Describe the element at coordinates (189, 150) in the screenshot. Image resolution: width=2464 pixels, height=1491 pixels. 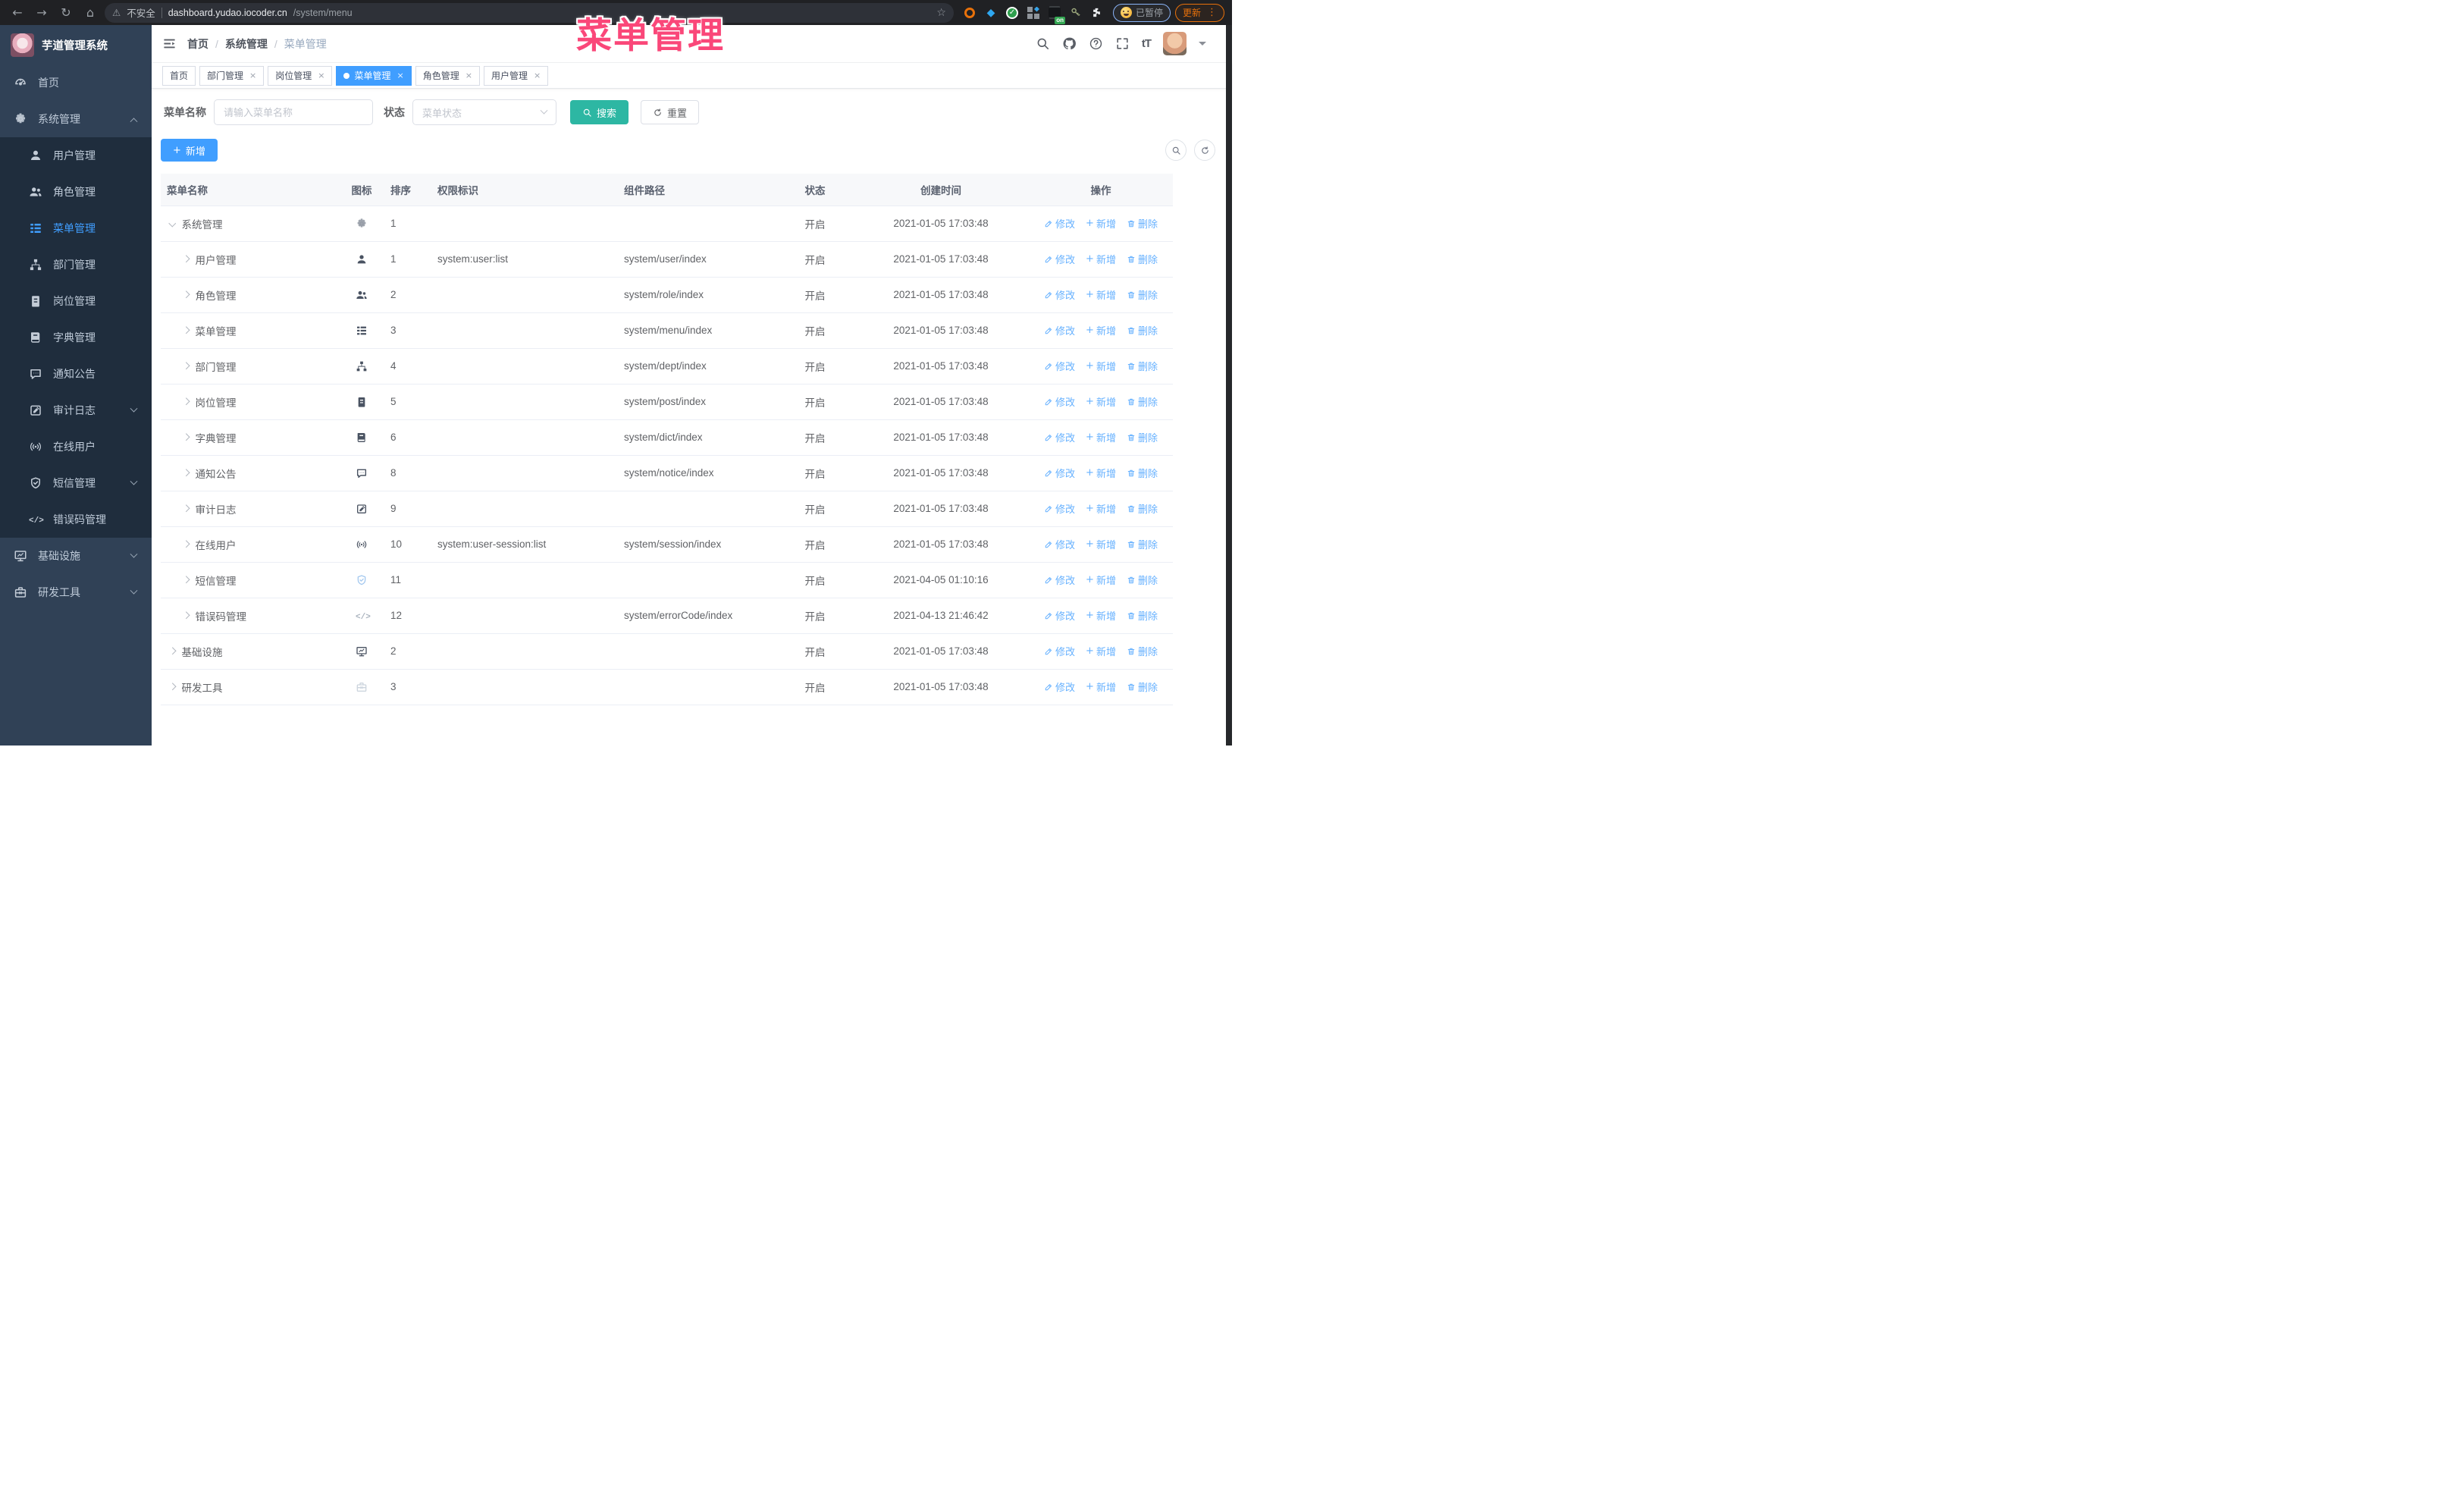
I see `add-button: + 新增` at that location.